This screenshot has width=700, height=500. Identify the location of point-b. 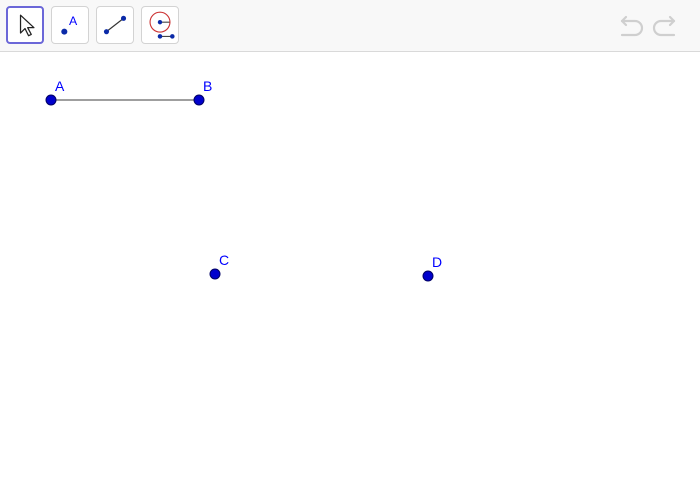
(199, 100).